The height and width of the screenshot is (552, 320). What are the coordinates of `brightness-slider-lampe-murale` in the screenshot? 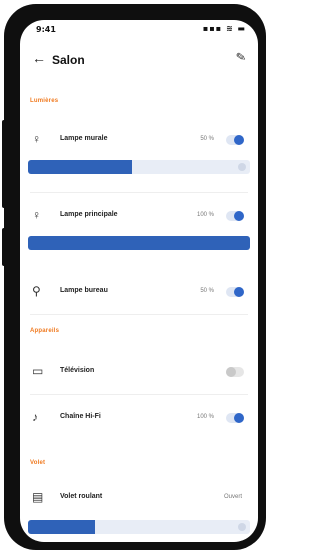 It's located at (139, 167).